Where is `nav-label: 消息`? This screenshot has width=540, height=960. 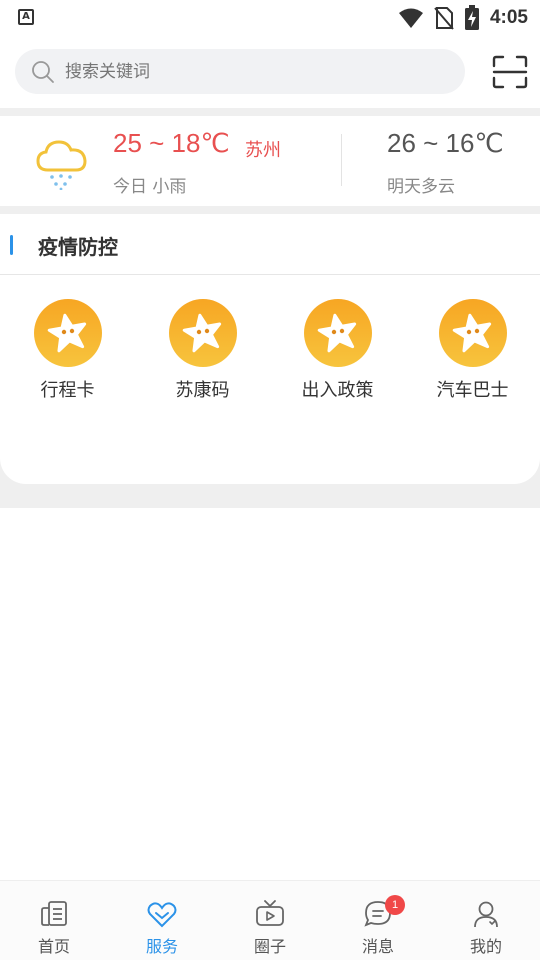
nav-label: 消息 is located at coordinates (377, 946).